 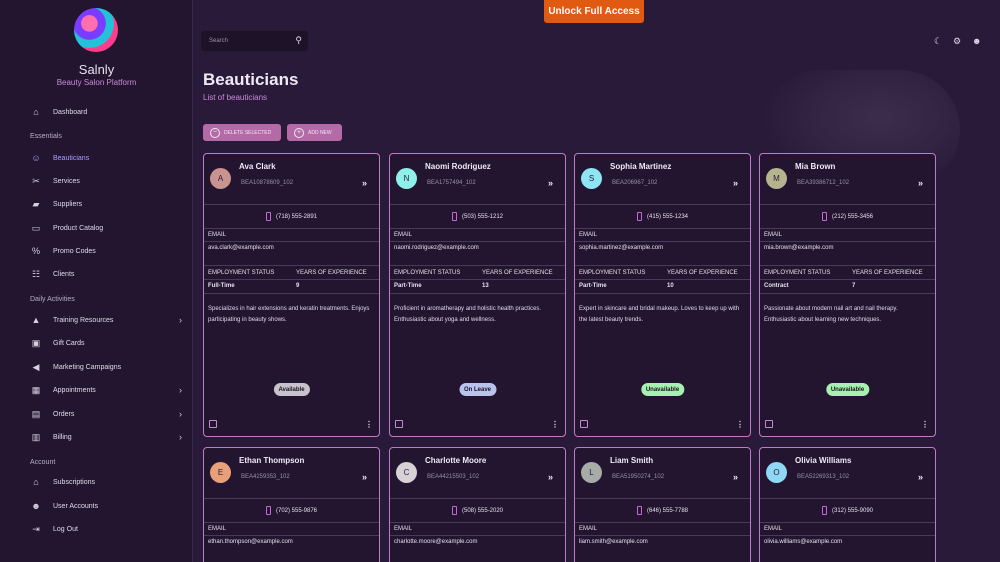 What do you see at coordinates (110, 228) in the screenshot?
I see `sidebar-item-product-catalog: ▭ Product Catalog` at bounding box center [110, 228].